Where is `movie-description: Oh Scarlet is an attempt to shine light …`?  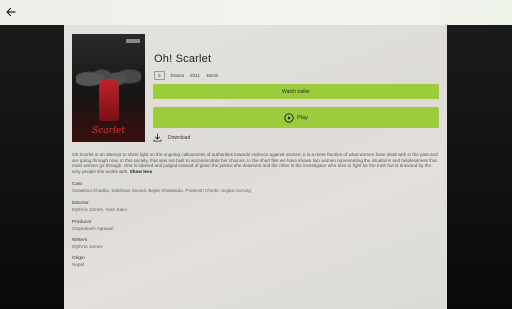 movie-description: Oh Scarlet is an attempt to shine light … is located at coordinates (255, 163).